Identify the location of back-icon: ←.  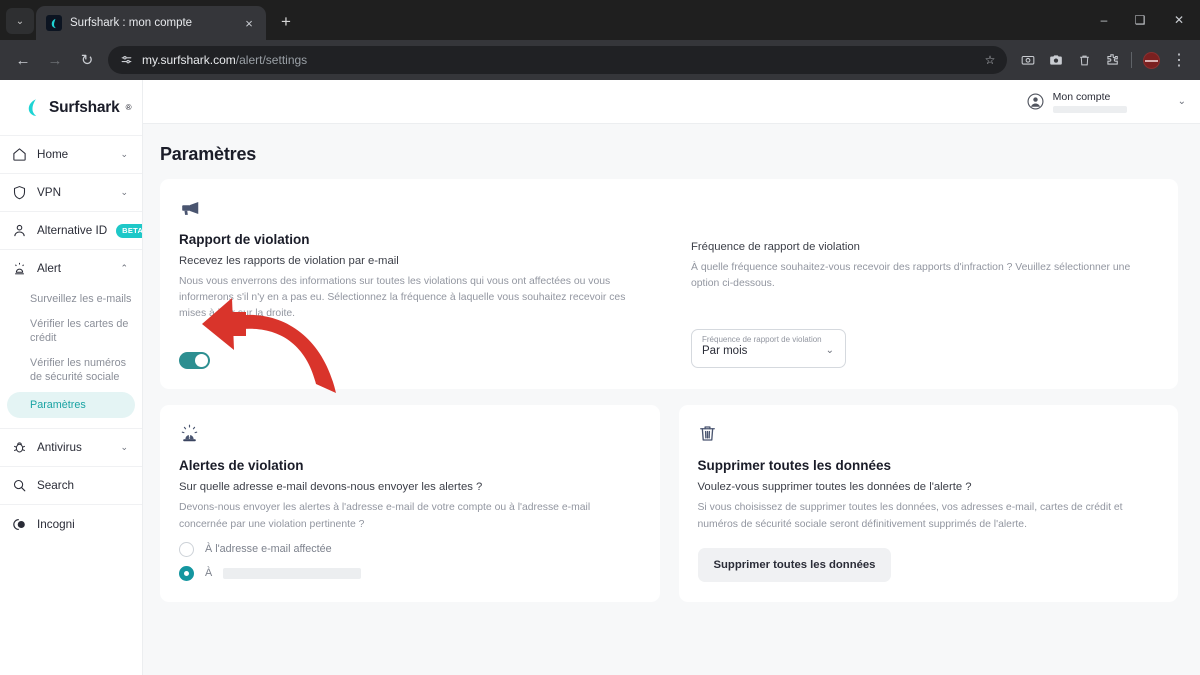
(23, 60).